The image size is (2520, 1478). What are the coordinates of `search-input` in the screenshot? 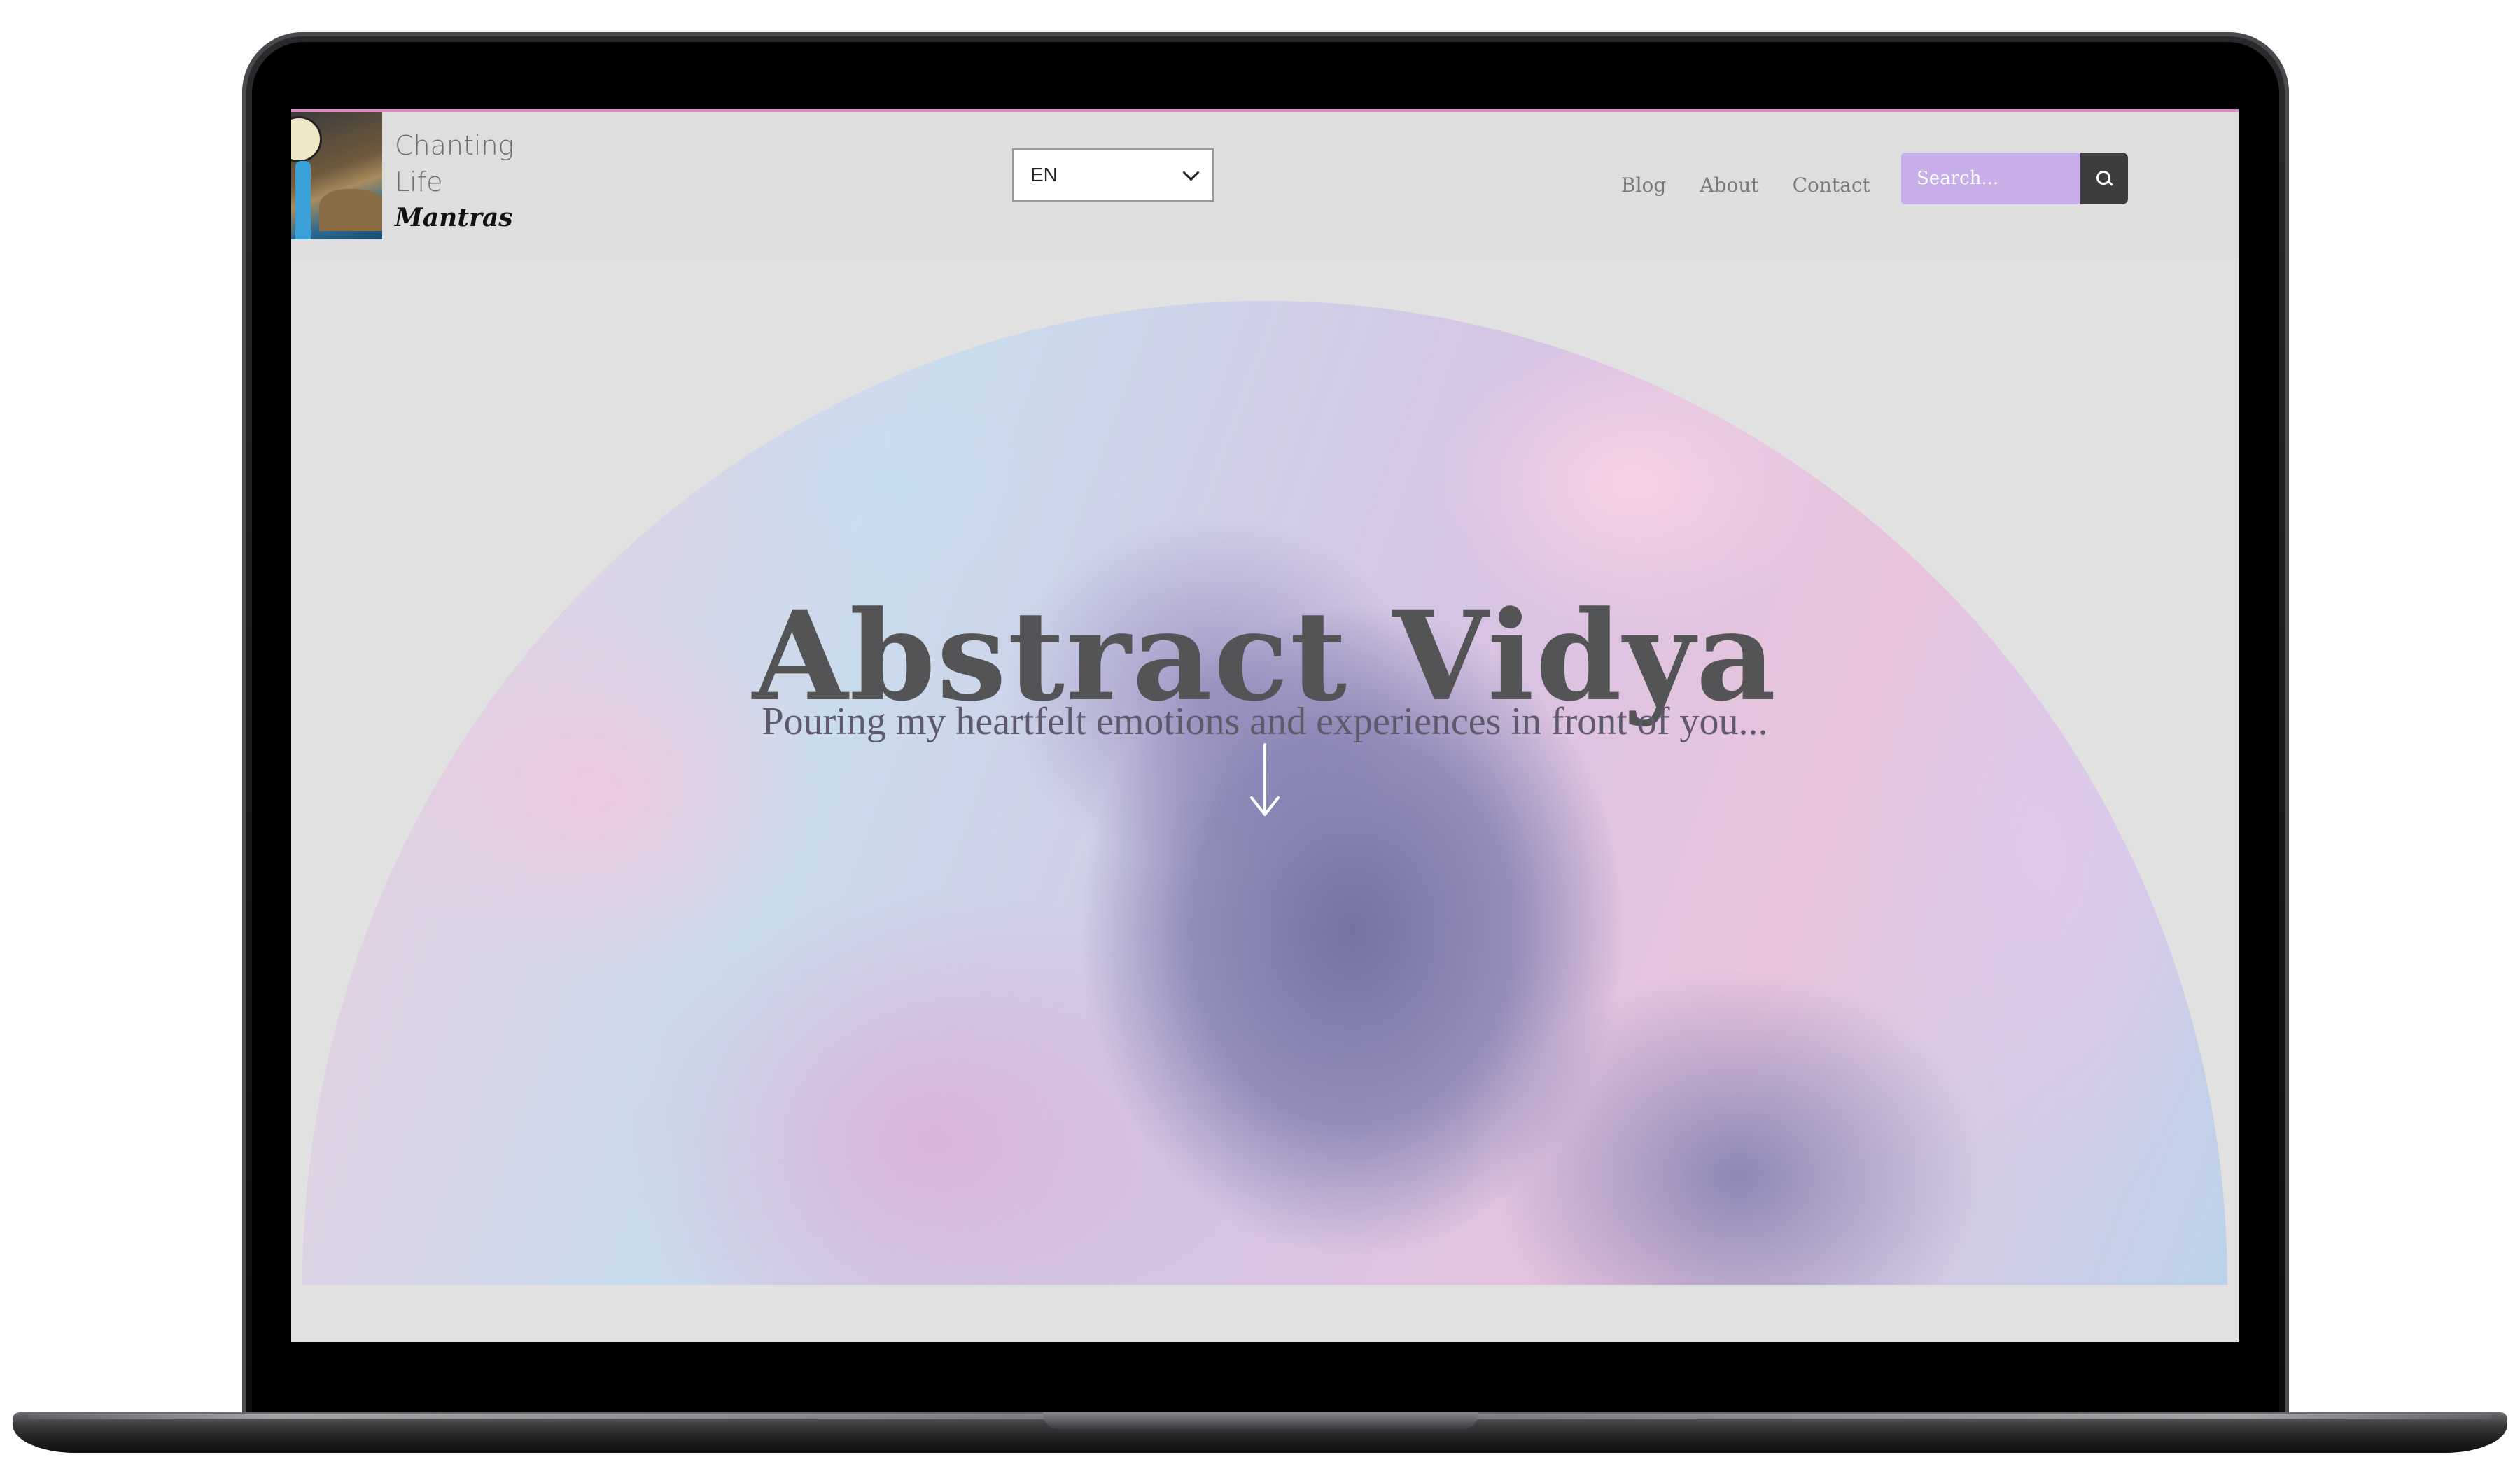 It's located at (1990, 178).